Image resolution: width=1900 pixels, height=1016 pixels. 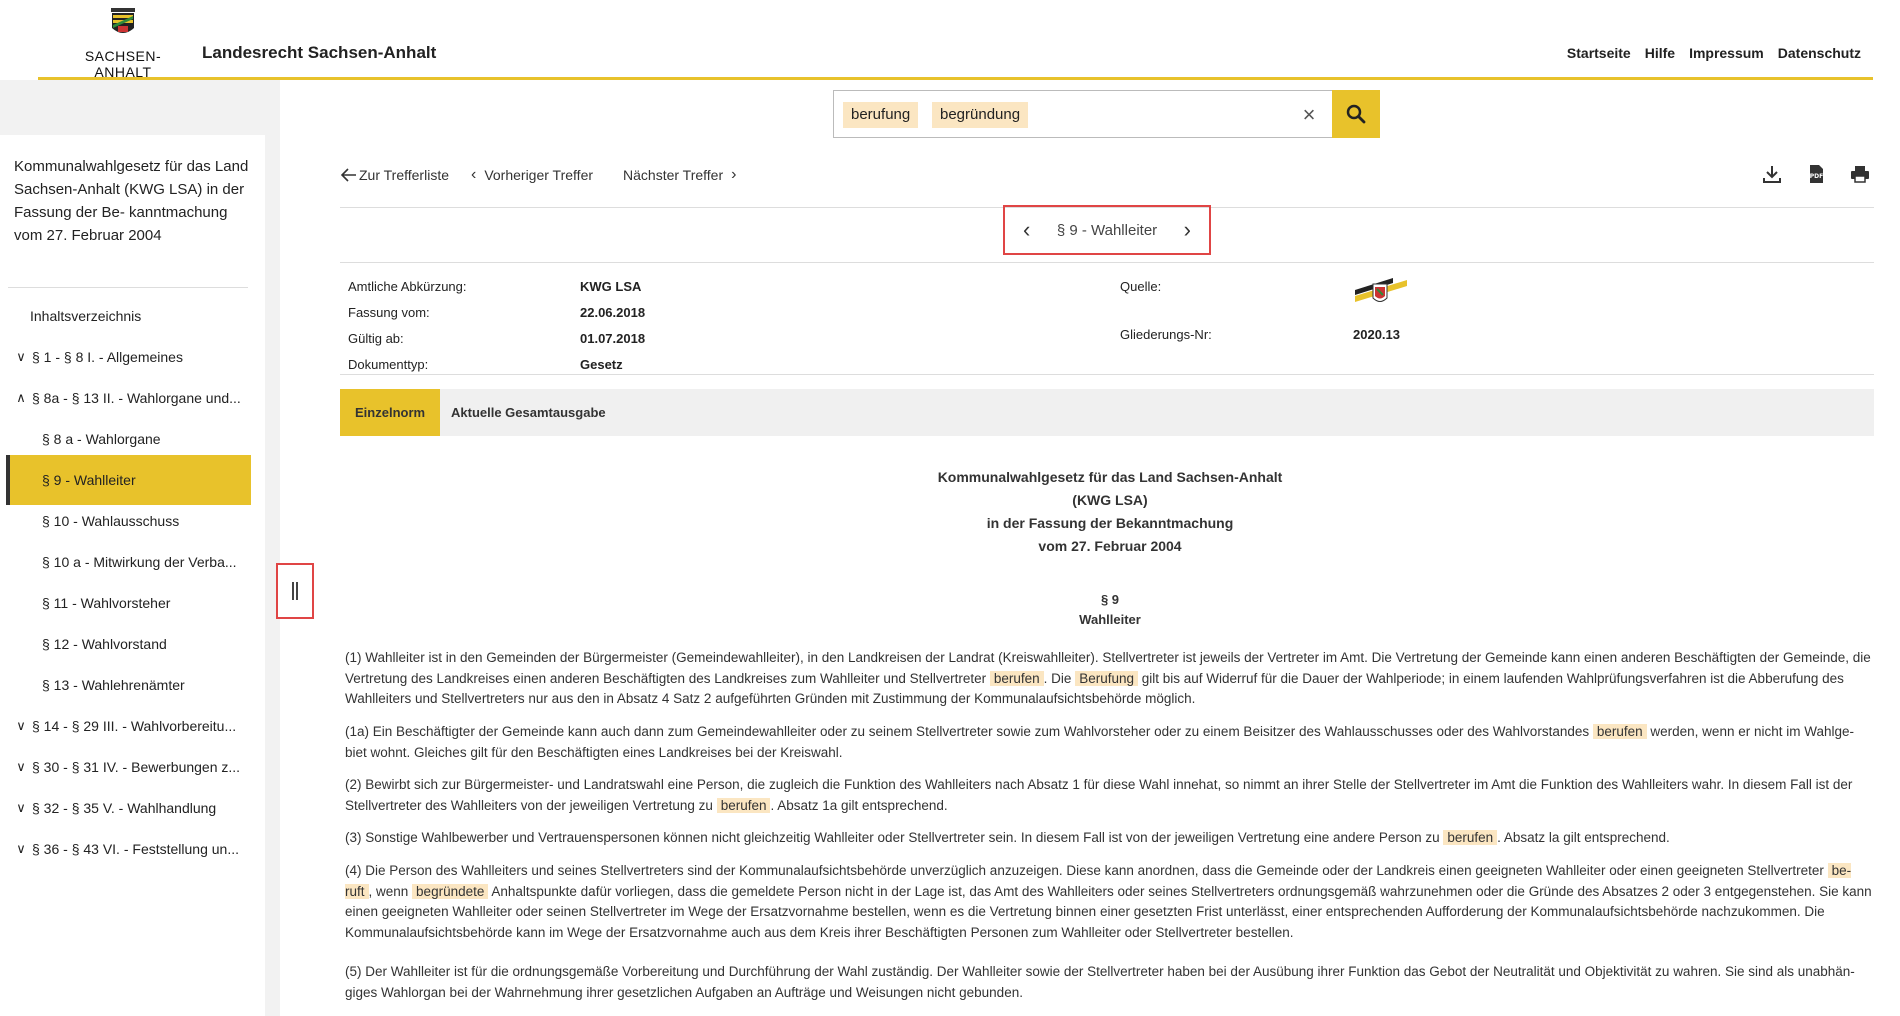 I want to click on close-icon: ×, so click(x=1309, y=115).